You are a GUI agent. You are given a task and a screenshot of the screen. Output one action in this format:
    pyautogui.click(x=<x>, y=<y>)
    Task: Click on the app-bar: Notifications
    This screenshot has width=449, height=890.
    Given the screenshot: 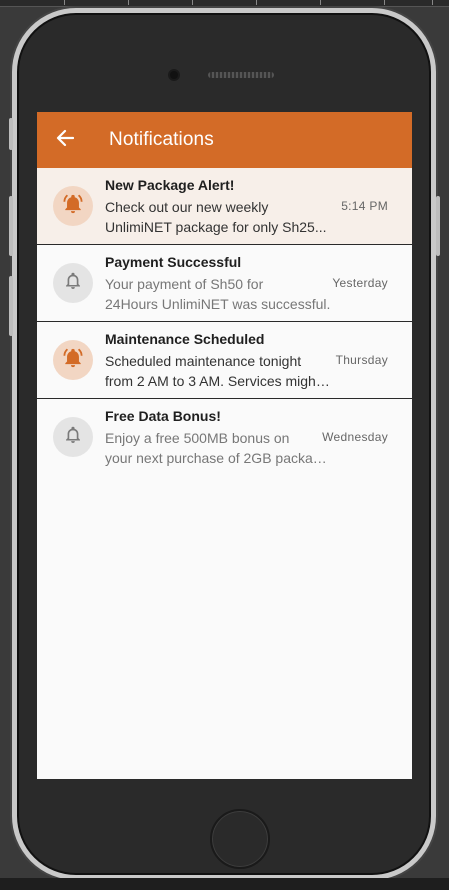 What is the action you would take?
    pyautogui.click(x=224, y=140)
    